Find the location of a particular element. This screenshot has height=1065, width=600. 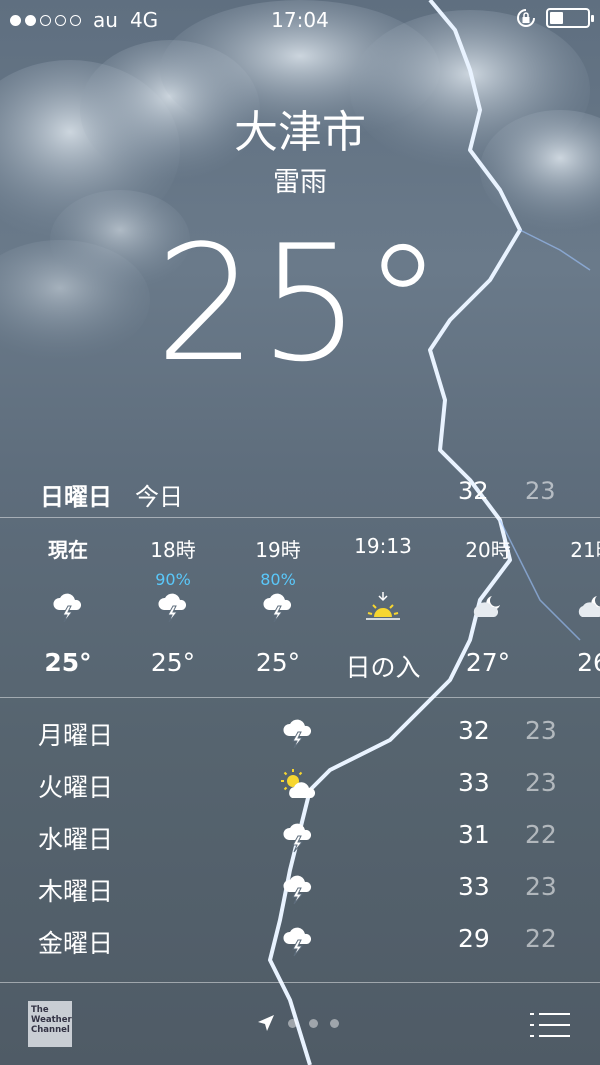

daily-high: 29 is located at coordinates (474, 938).